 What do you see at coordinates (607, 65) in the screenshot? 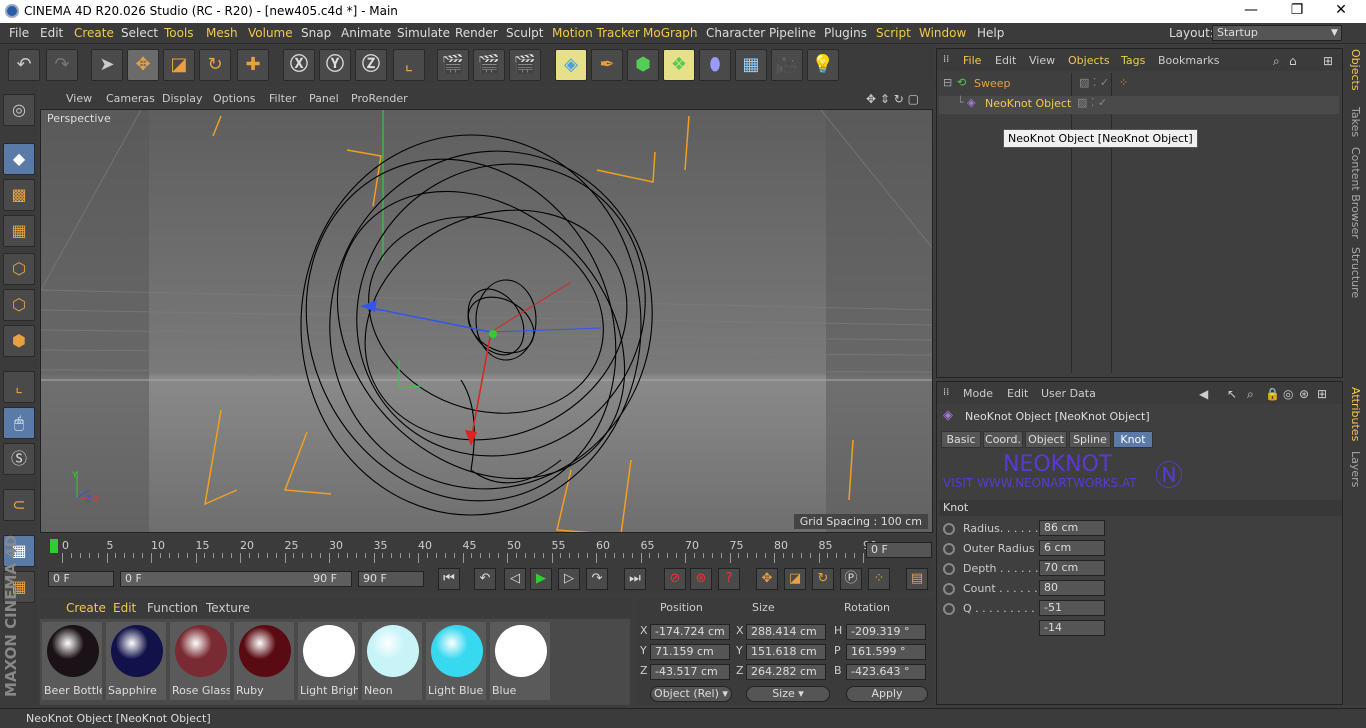
I see `pen-spline-icon: ✒` at bounding box center [607, 65].